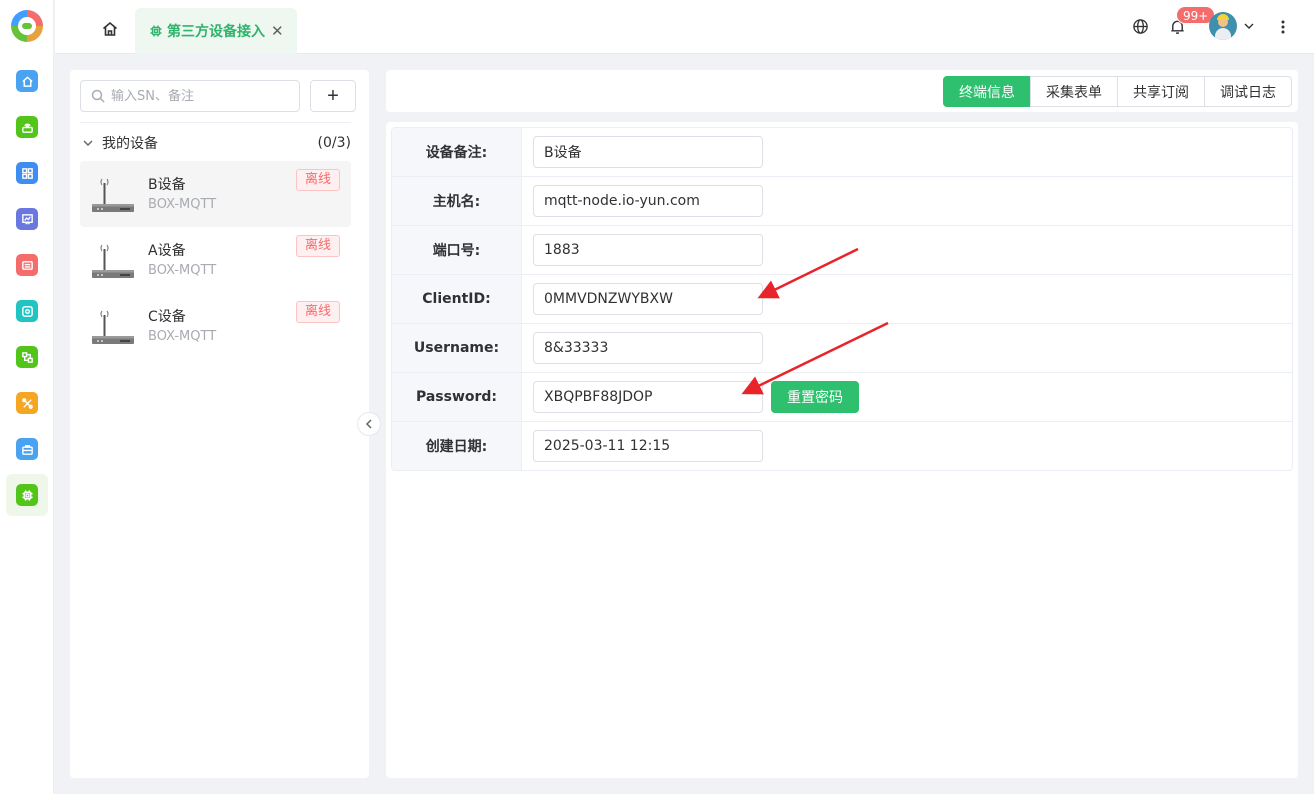  I want to click on device-name: C设备, so click(167, 317).